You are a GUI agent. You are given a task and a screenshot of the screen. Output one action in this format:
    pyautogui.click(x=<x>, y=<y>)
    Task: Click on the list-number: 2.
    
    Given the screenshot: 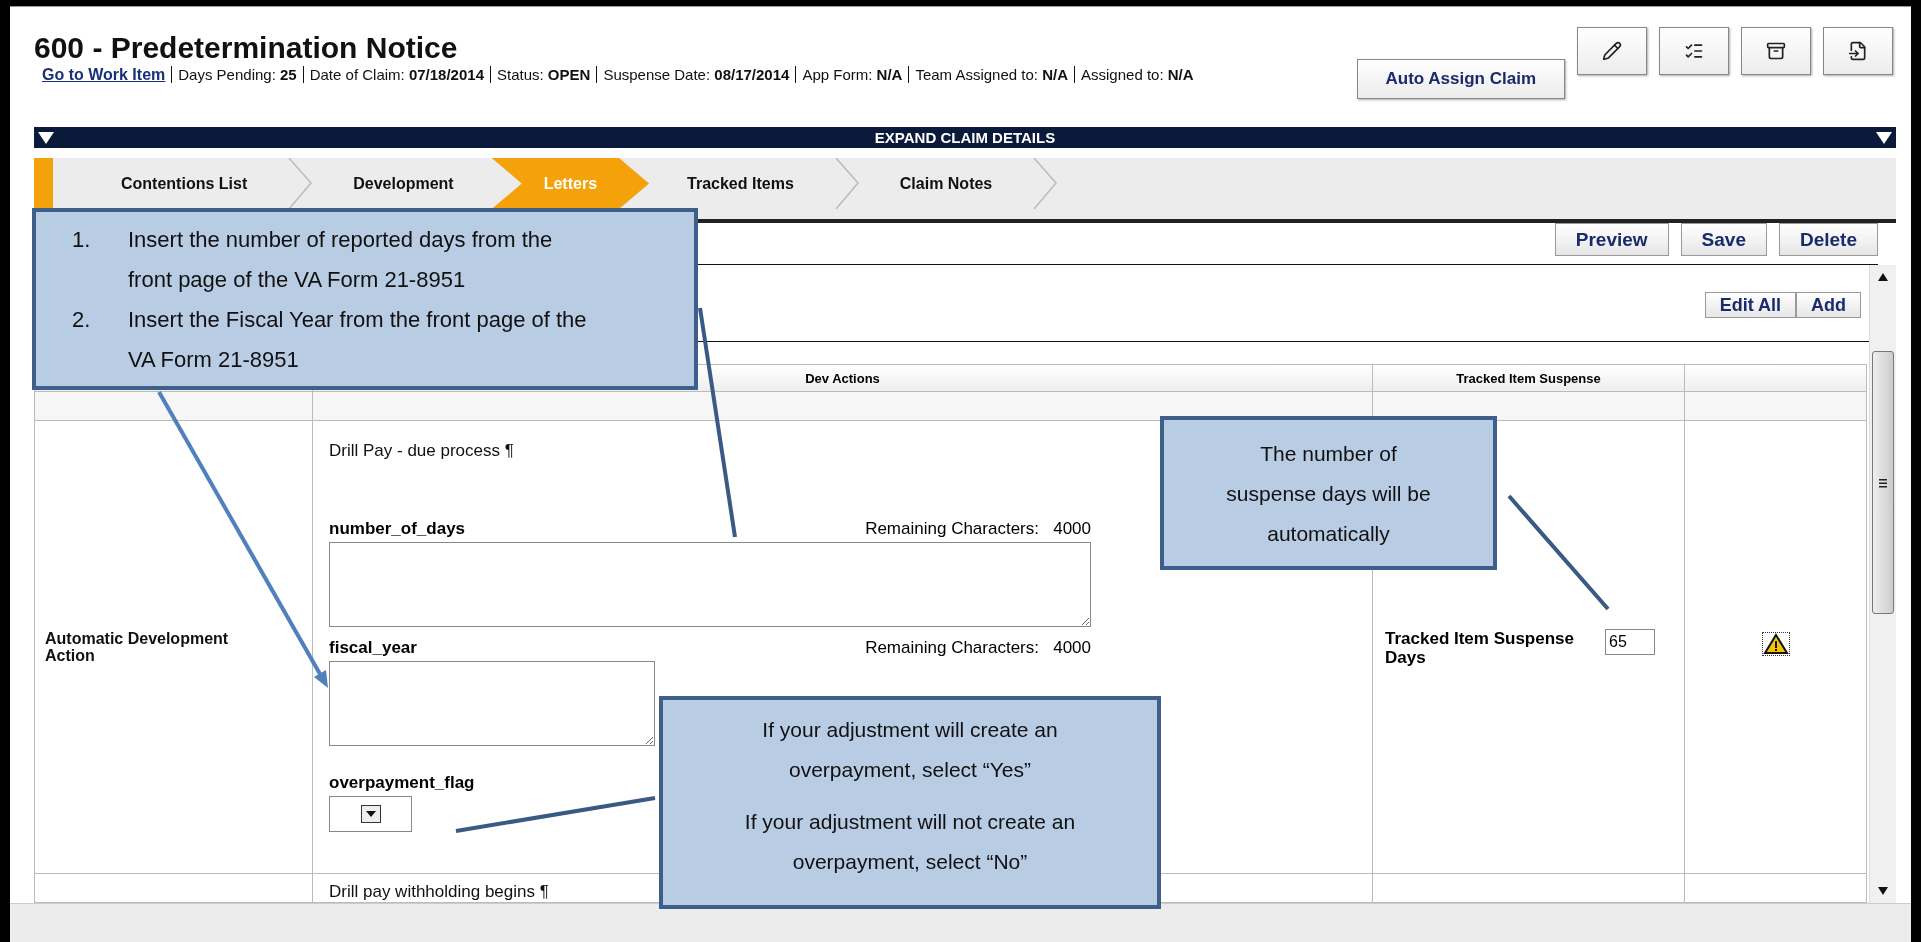 What is the action you would take?
    pyautogui.click(x=82, y=320)
    